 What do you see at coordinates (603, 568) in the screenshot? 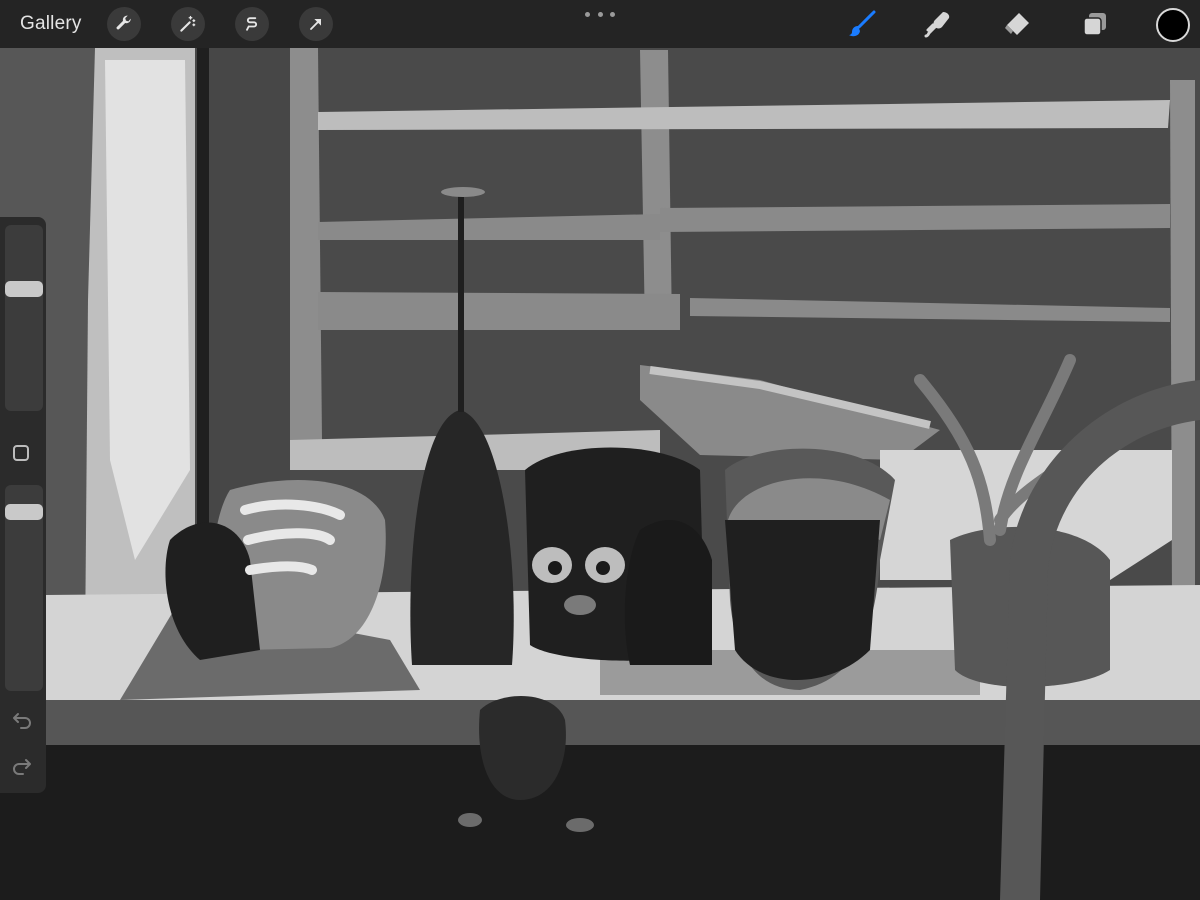
I see `mug-pupil-right` at bounding box center [603, 568].